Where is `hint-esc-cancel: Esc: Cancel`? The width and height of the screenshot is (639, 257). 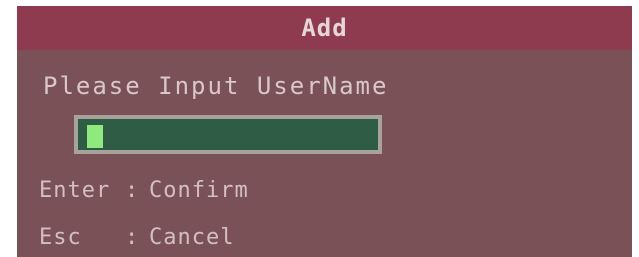
hint-esc-cancel: Esc: Cancel is located at coordinates (136, 237).